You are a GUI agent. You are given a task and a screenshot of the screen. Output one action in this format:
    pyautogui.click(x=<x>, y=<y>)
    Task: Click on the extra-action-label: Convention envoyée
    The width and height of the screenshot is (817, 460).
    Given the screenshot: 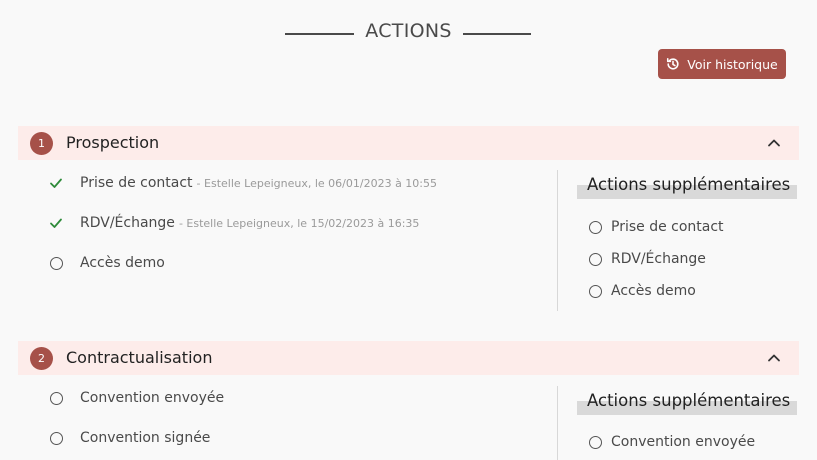 What is the action you would take?
    pyautogui.click(x=683, y=442)
    